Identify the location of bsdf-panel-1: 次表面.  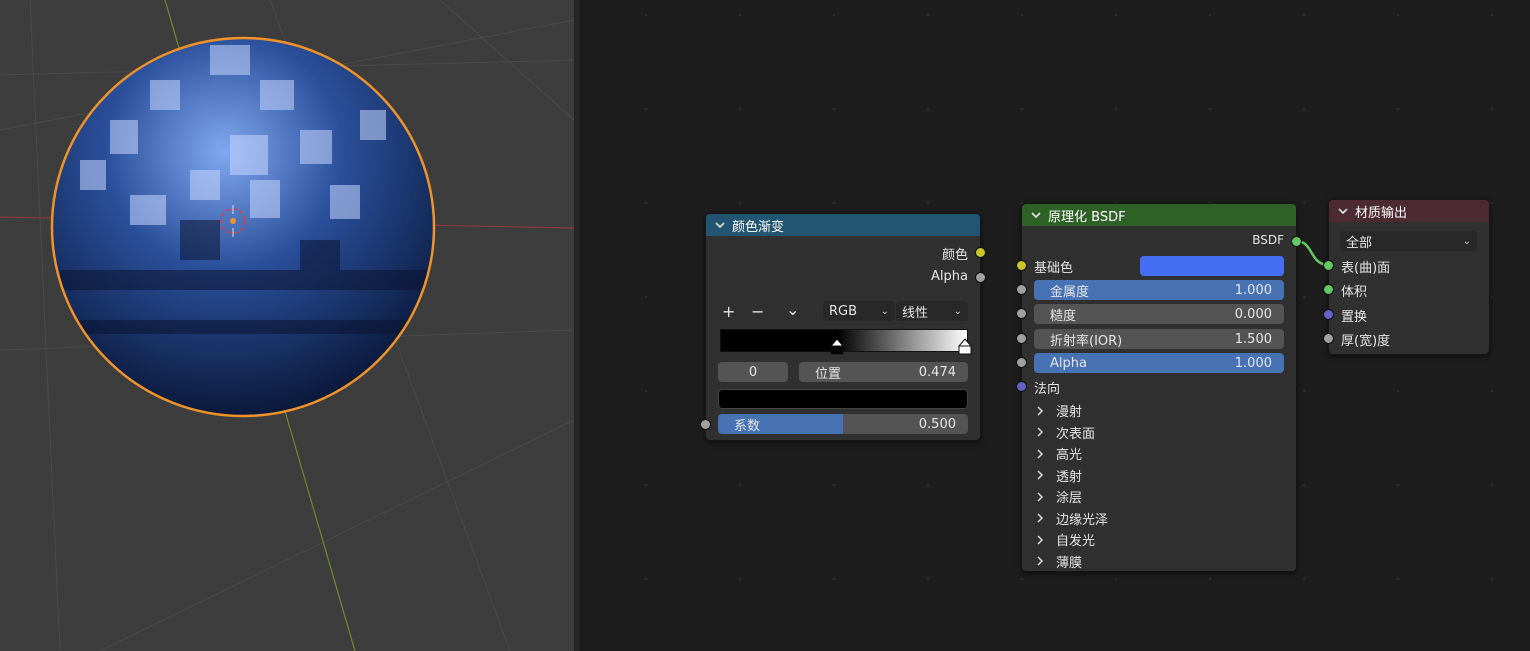
(1064, 432).